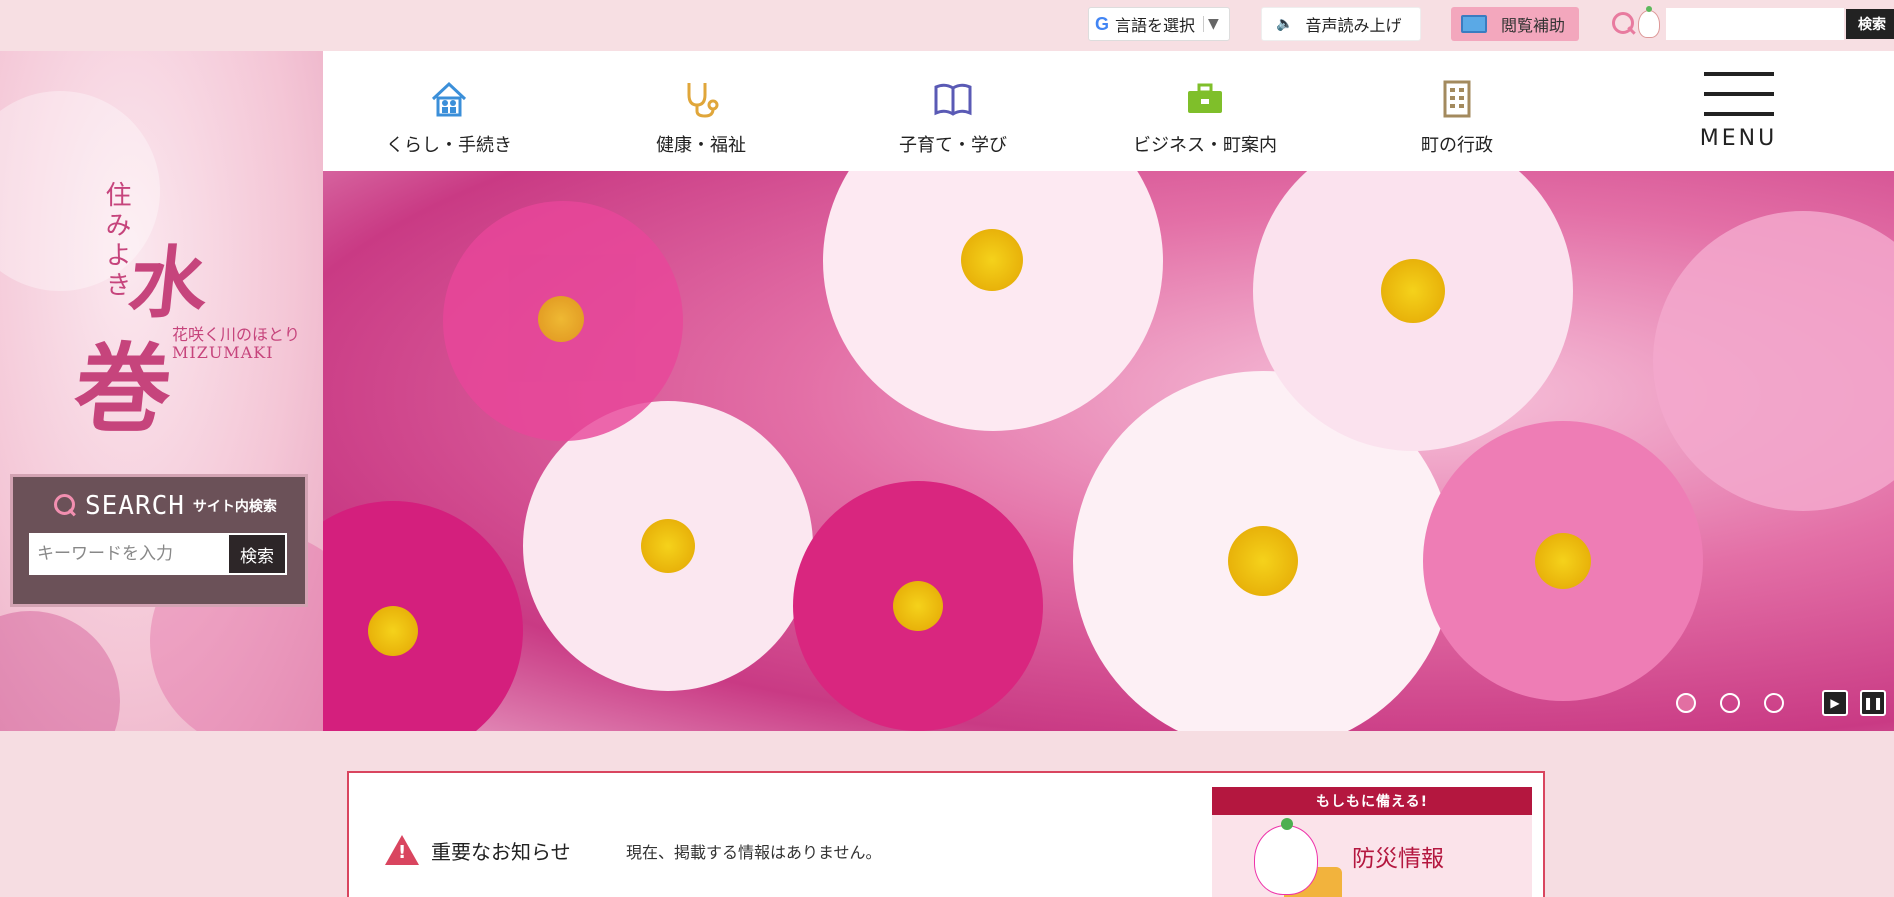 The width and height of the screenshot is (1894, 897). I want to click on notice-title-text: 重要なお知らせ, so click(501, 851).